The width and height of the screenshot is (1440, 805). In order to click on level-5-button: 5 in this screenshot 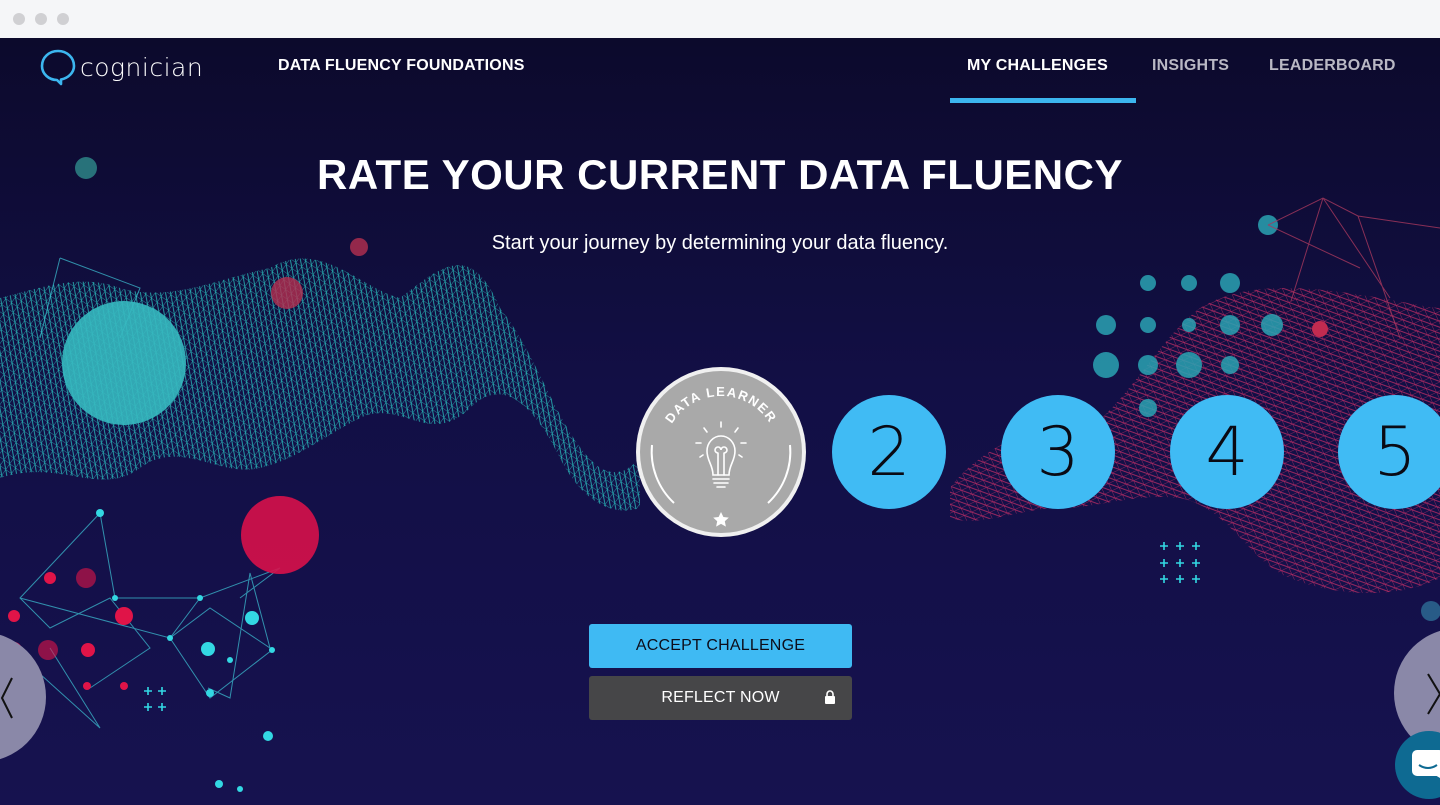, I will do `click(1389, 452)`.